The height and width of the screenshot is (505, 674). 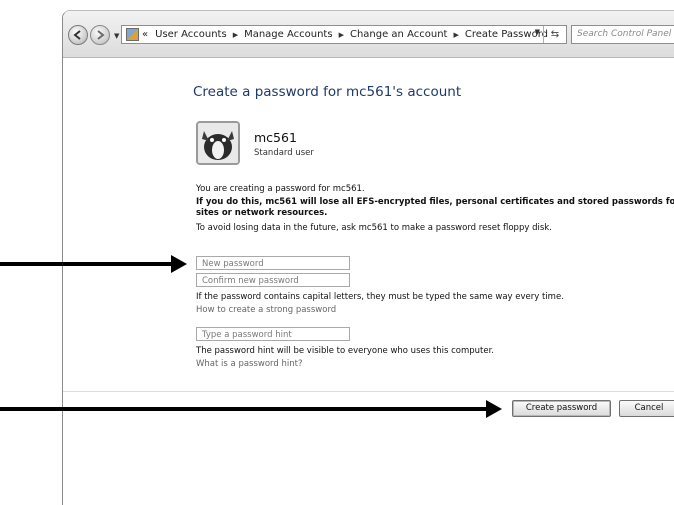 I want to click on cancel-button: Cancel, so click(x=646, y=408).